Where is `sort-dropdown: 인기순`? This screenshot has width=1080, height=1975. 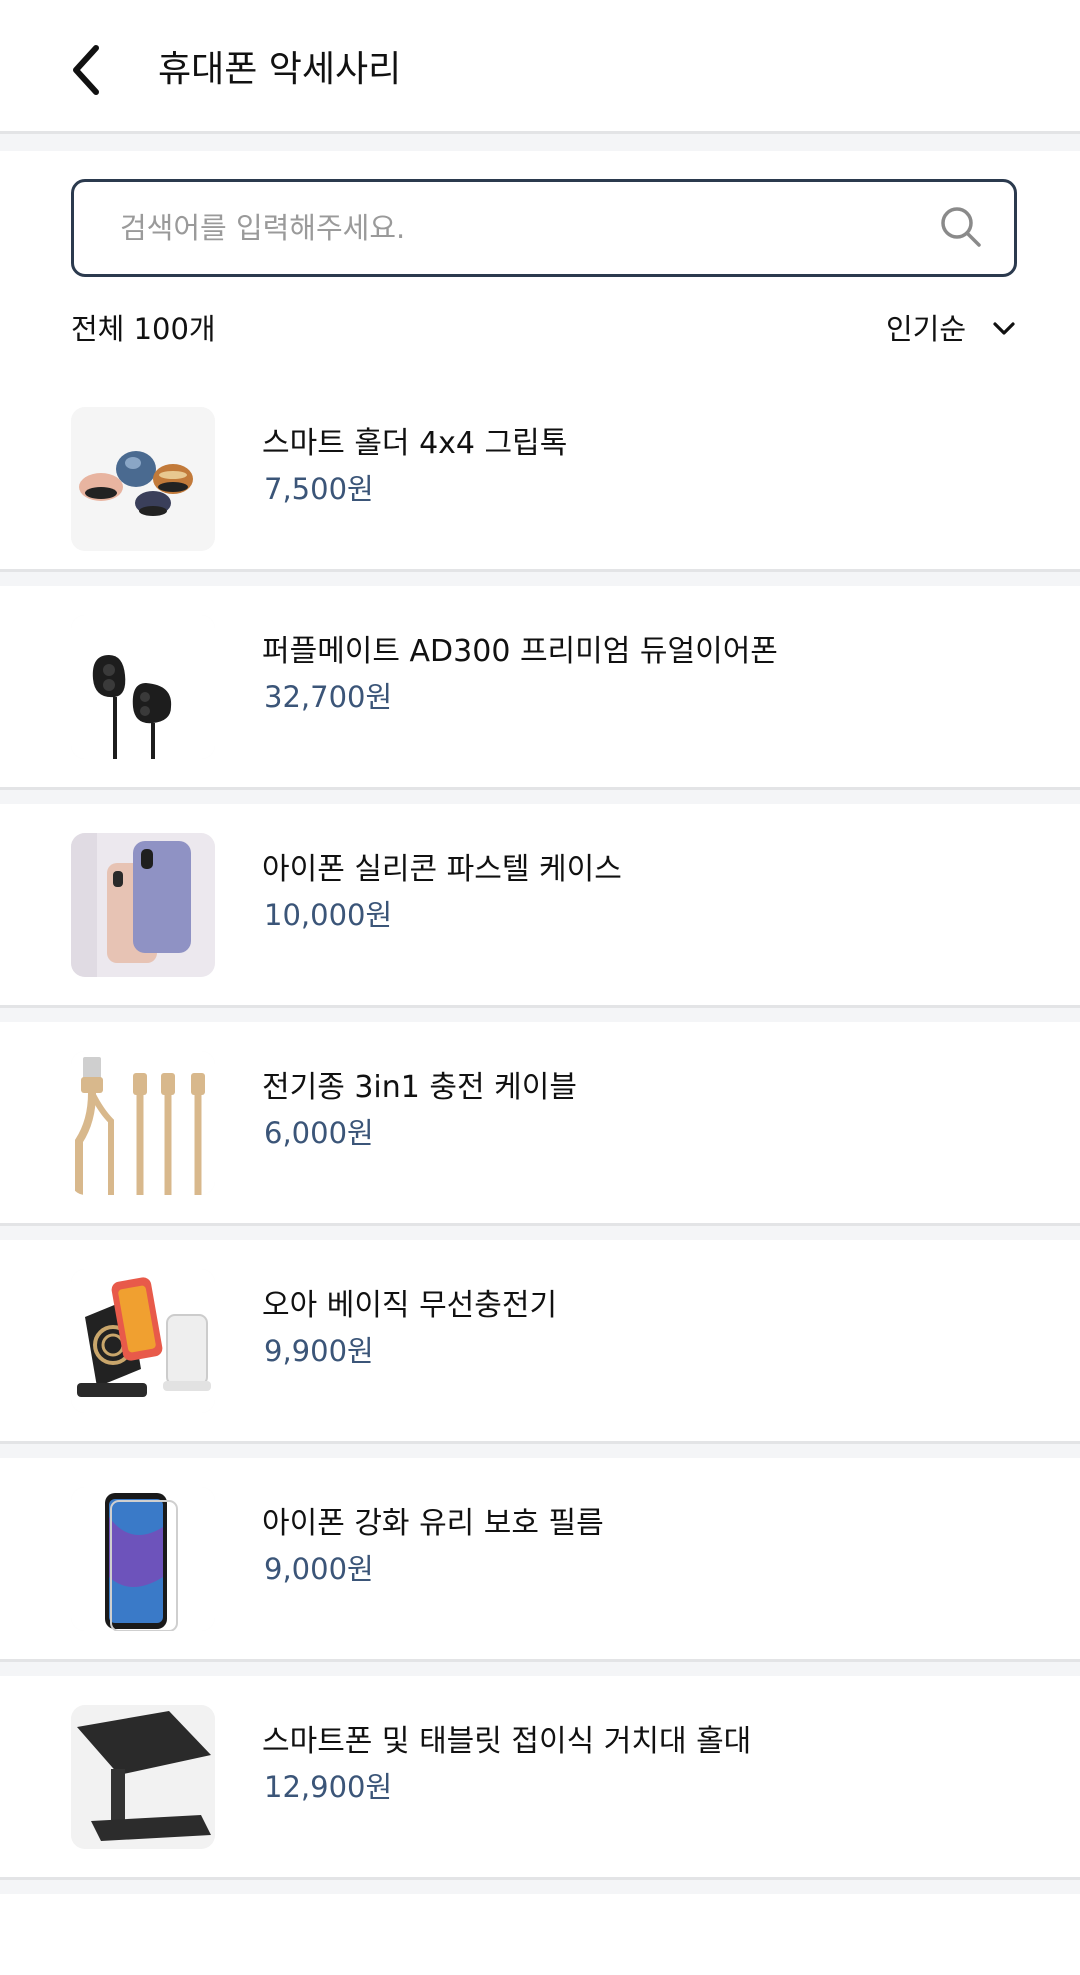 sort-dropdown: 인기순 is located at coordinates (952, 329).